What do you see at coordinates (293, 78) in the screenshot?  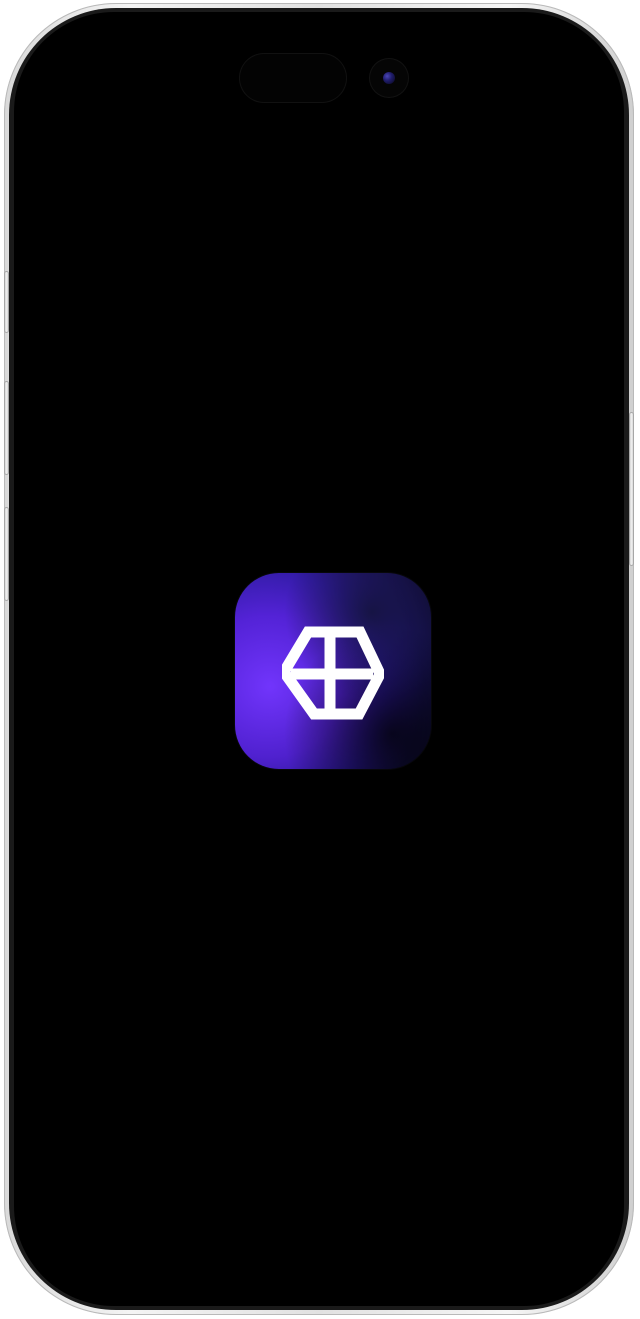 I see `dynamic-island` at bounding box center [293, 78].